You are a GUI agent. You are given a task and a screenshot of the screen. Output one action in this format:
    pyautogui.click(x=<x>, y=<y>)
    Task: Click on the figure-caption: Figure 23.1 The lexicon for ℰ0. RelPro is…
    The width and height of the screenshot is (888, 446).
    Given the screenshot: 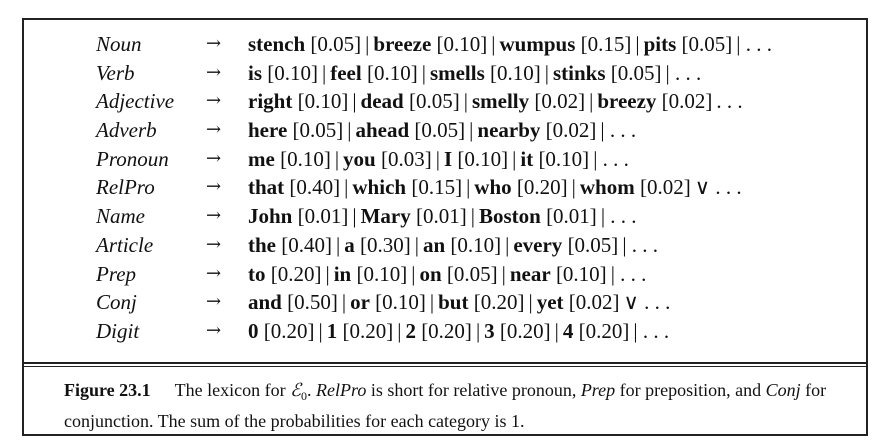 What is the action you would take?
    pyautogui.click(x=454, y=406)
    